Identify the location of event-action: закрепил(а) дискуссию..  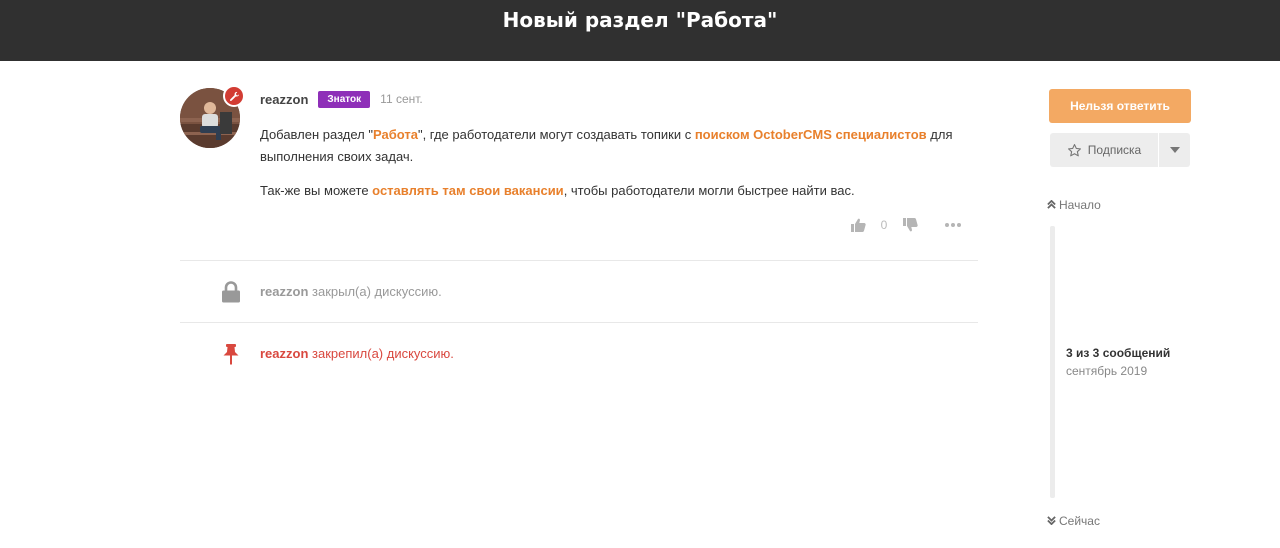
(381, 353).